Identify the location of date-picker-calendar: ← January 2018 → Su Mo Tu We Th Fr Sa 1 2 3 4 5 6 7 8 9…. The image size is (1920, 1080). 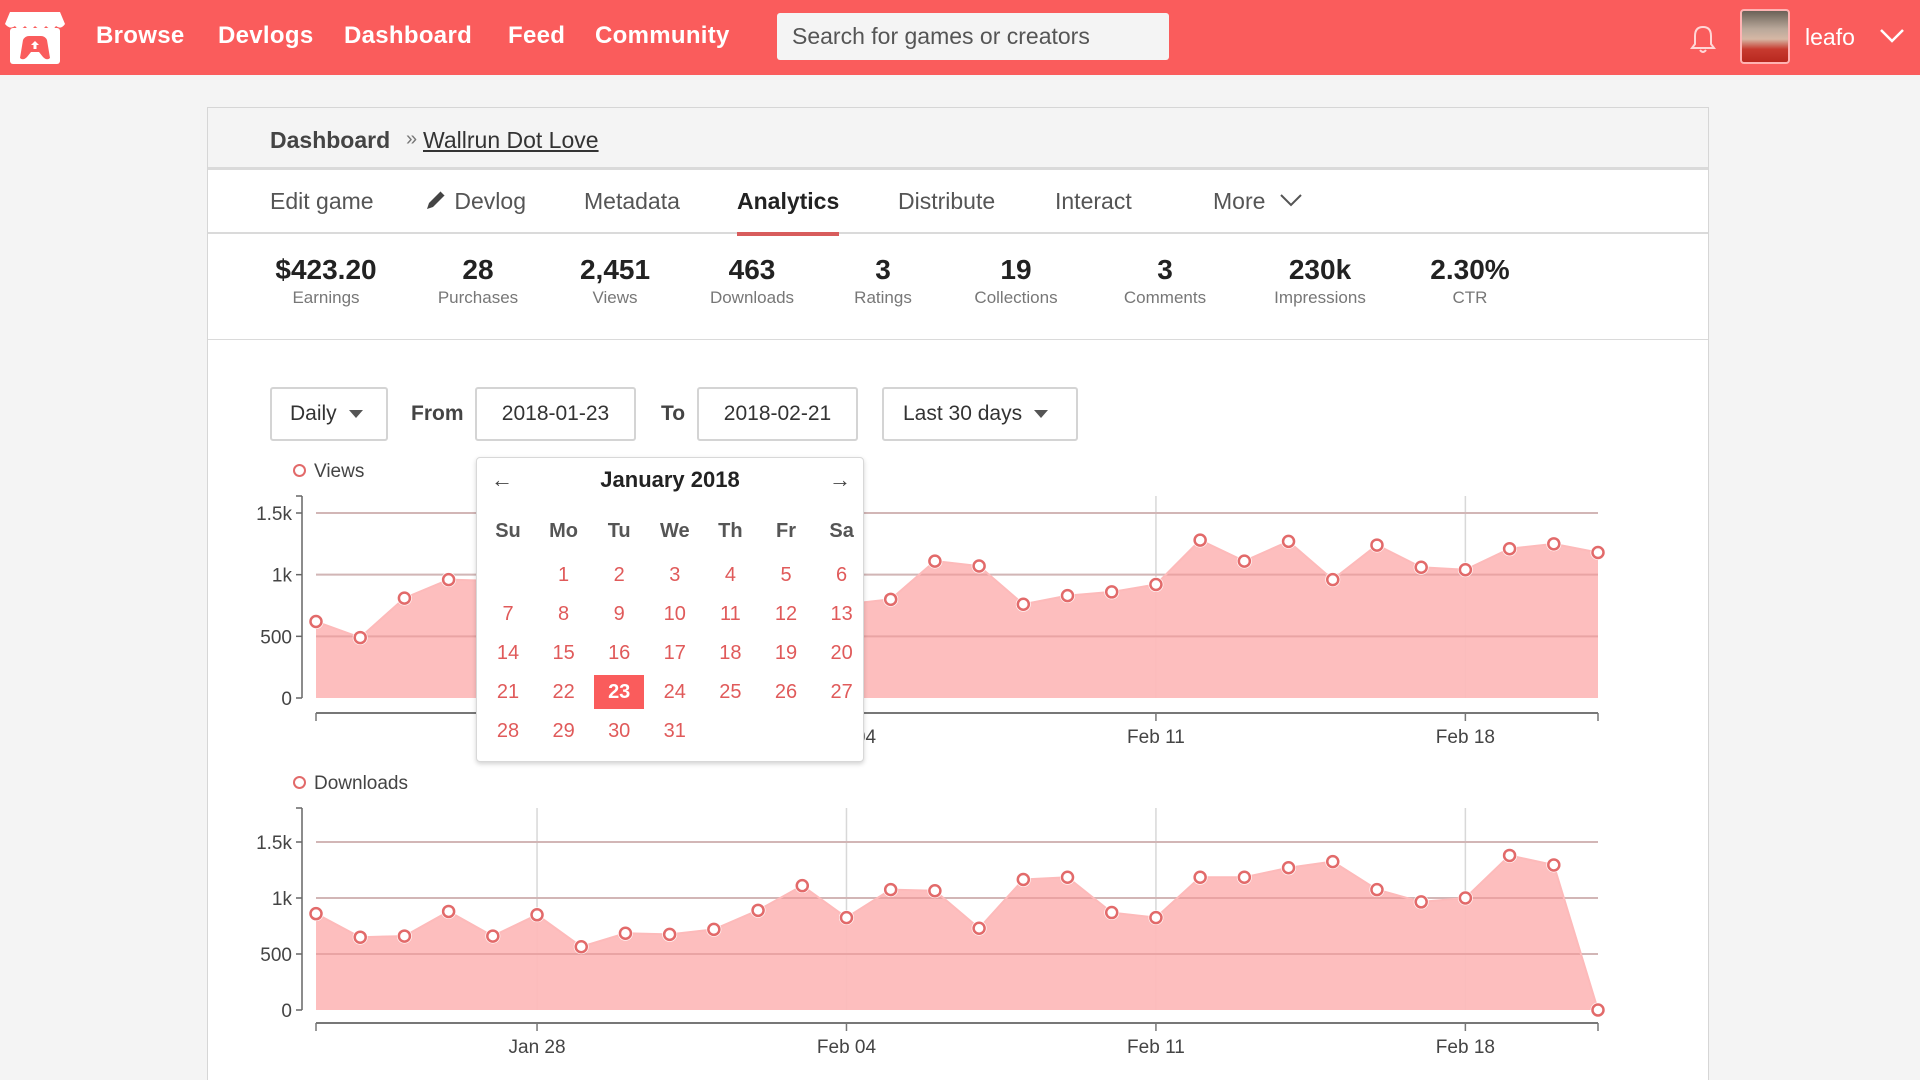
(670, 609).